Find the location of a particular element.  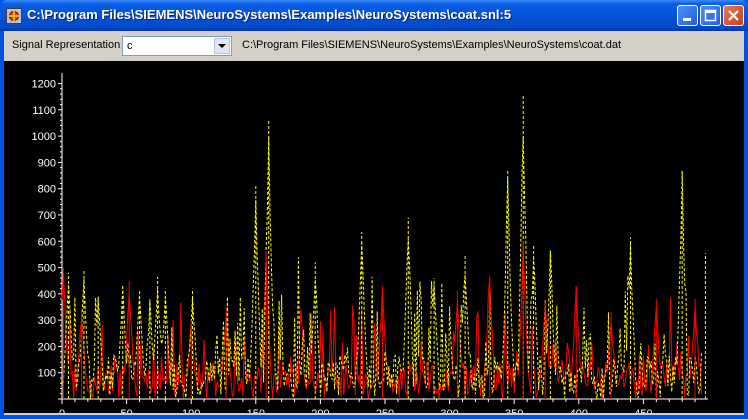

signal-representation-value: c is located at coordinates (130, 46).